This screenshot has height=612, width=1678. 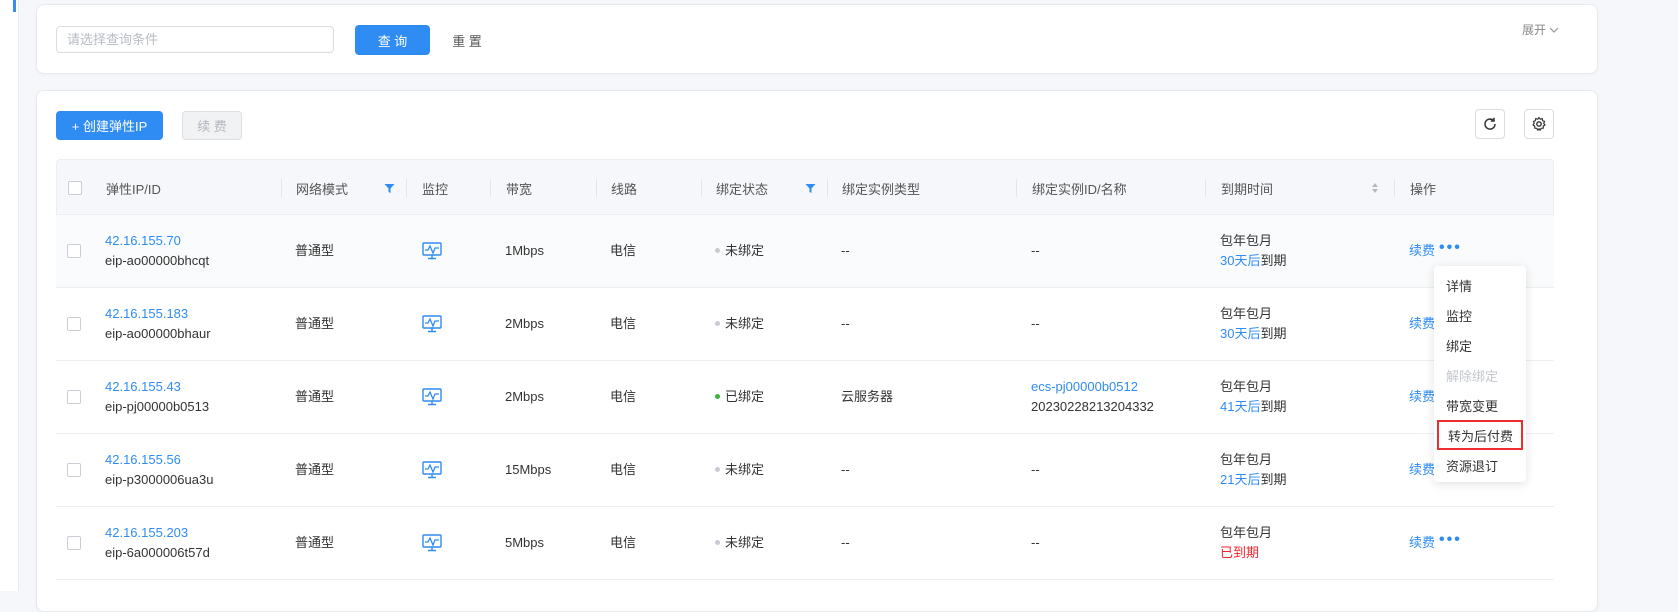 What do you see at coordinates (525, 250) in the screenshot?
I see `bandwidth: 1Mbps` at bounding box center [525, 250].